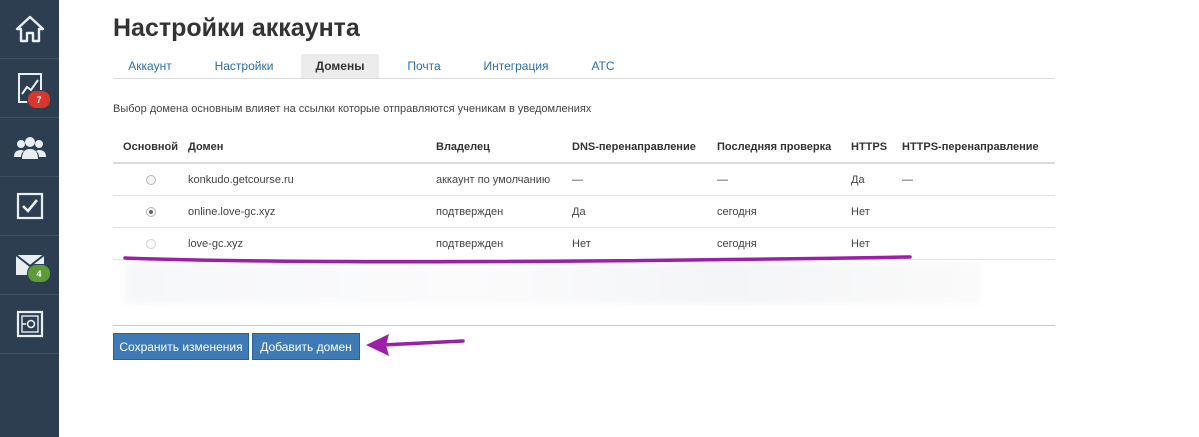  Describe the element at coordinates (306, 346) in the screenshot. I see `add-domain-button: Добавить домен` at that location.